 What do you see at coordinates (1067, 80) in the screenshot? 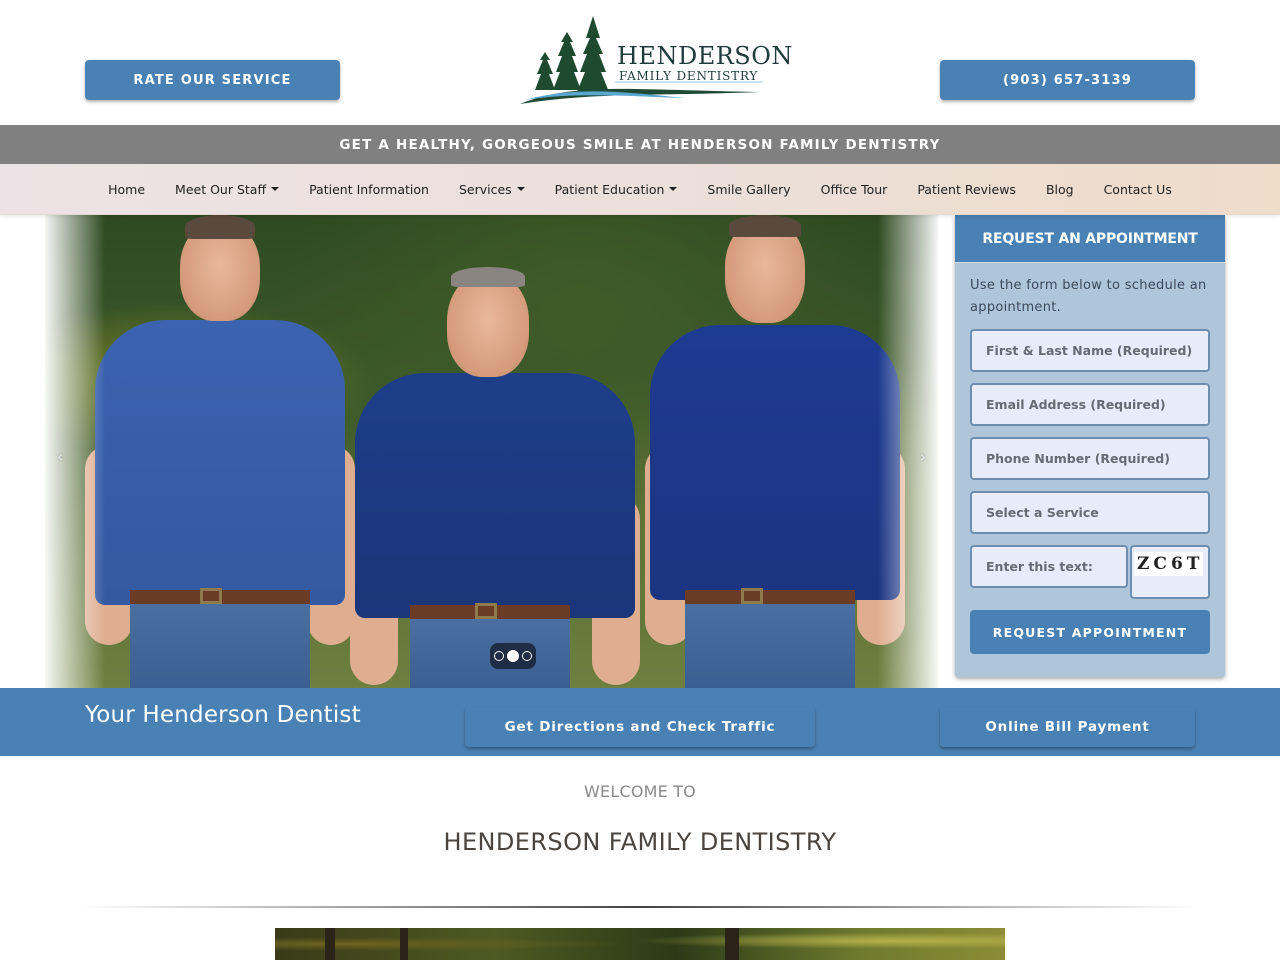
I see `phone-number-button: (903) 657-3139` at bounding box center [1067, 80].